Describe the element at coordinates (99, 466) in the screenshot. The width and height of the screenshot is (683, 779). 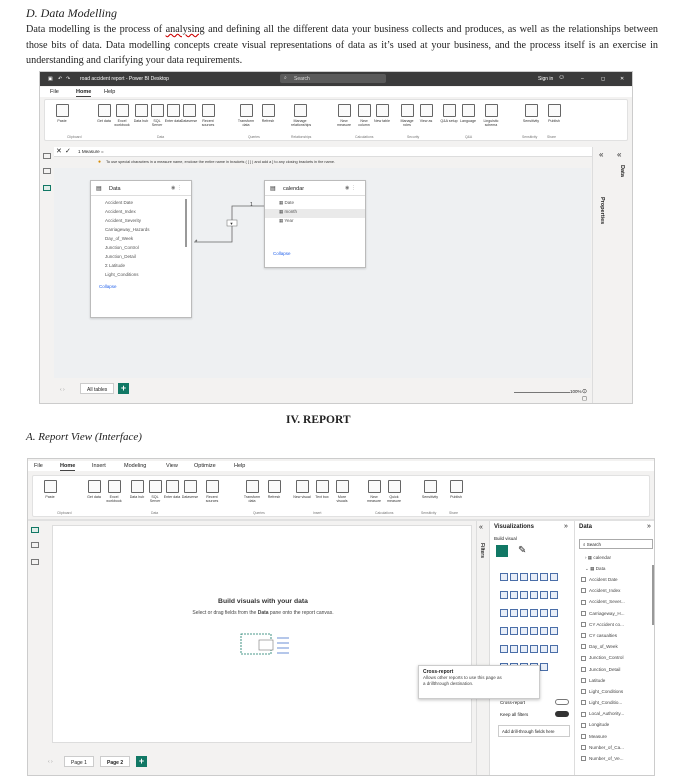
I see `menu-insert: Insert` at that location.